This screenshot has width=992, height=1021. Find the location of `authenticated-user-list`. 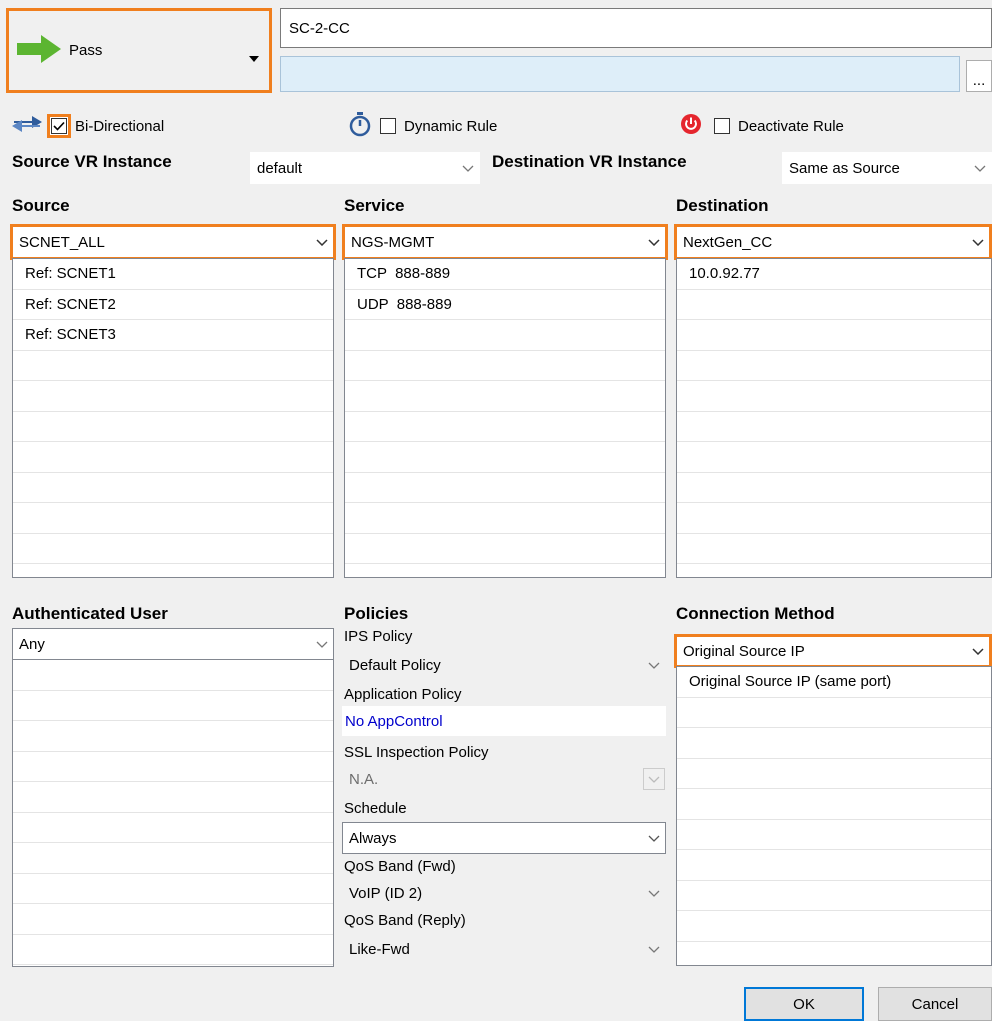

authenticated-user-list is located at coordinates (173, 813).